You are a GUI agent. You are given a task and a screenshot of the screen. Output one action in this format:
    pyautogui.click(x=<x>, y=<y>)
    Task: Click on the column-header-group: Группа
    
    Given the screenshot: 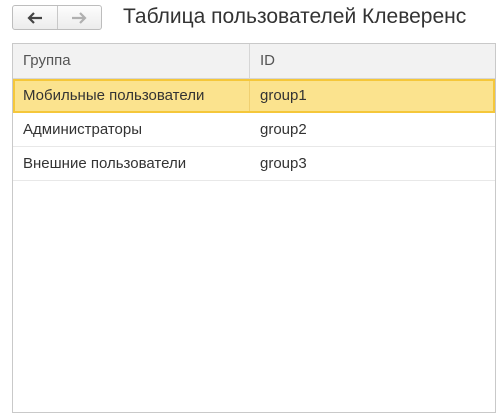 What is the action you would take?
    pyautogui.click(x=131, y=61)
    